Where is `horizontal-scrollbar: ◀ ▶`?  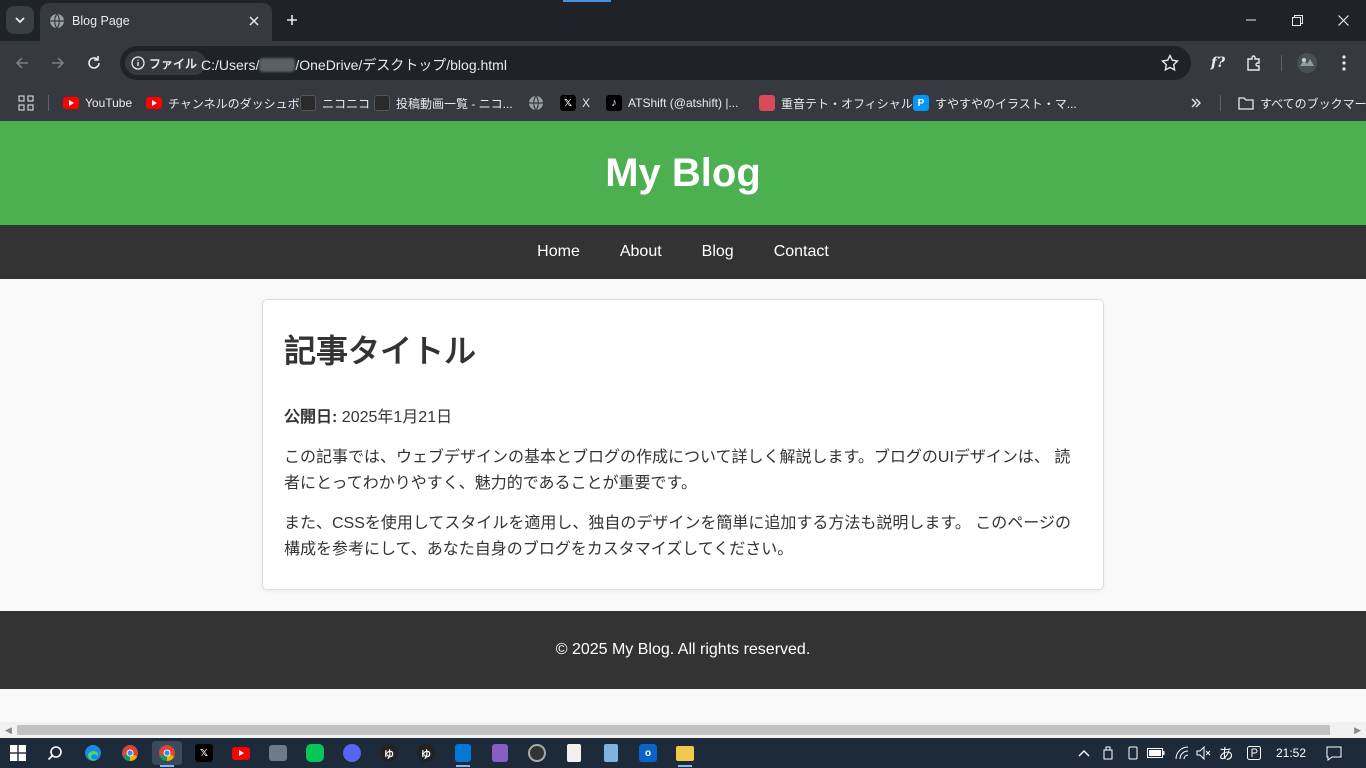
horizontal-scrollbar: ◀ ▶ is located at coordinates (683, 730).